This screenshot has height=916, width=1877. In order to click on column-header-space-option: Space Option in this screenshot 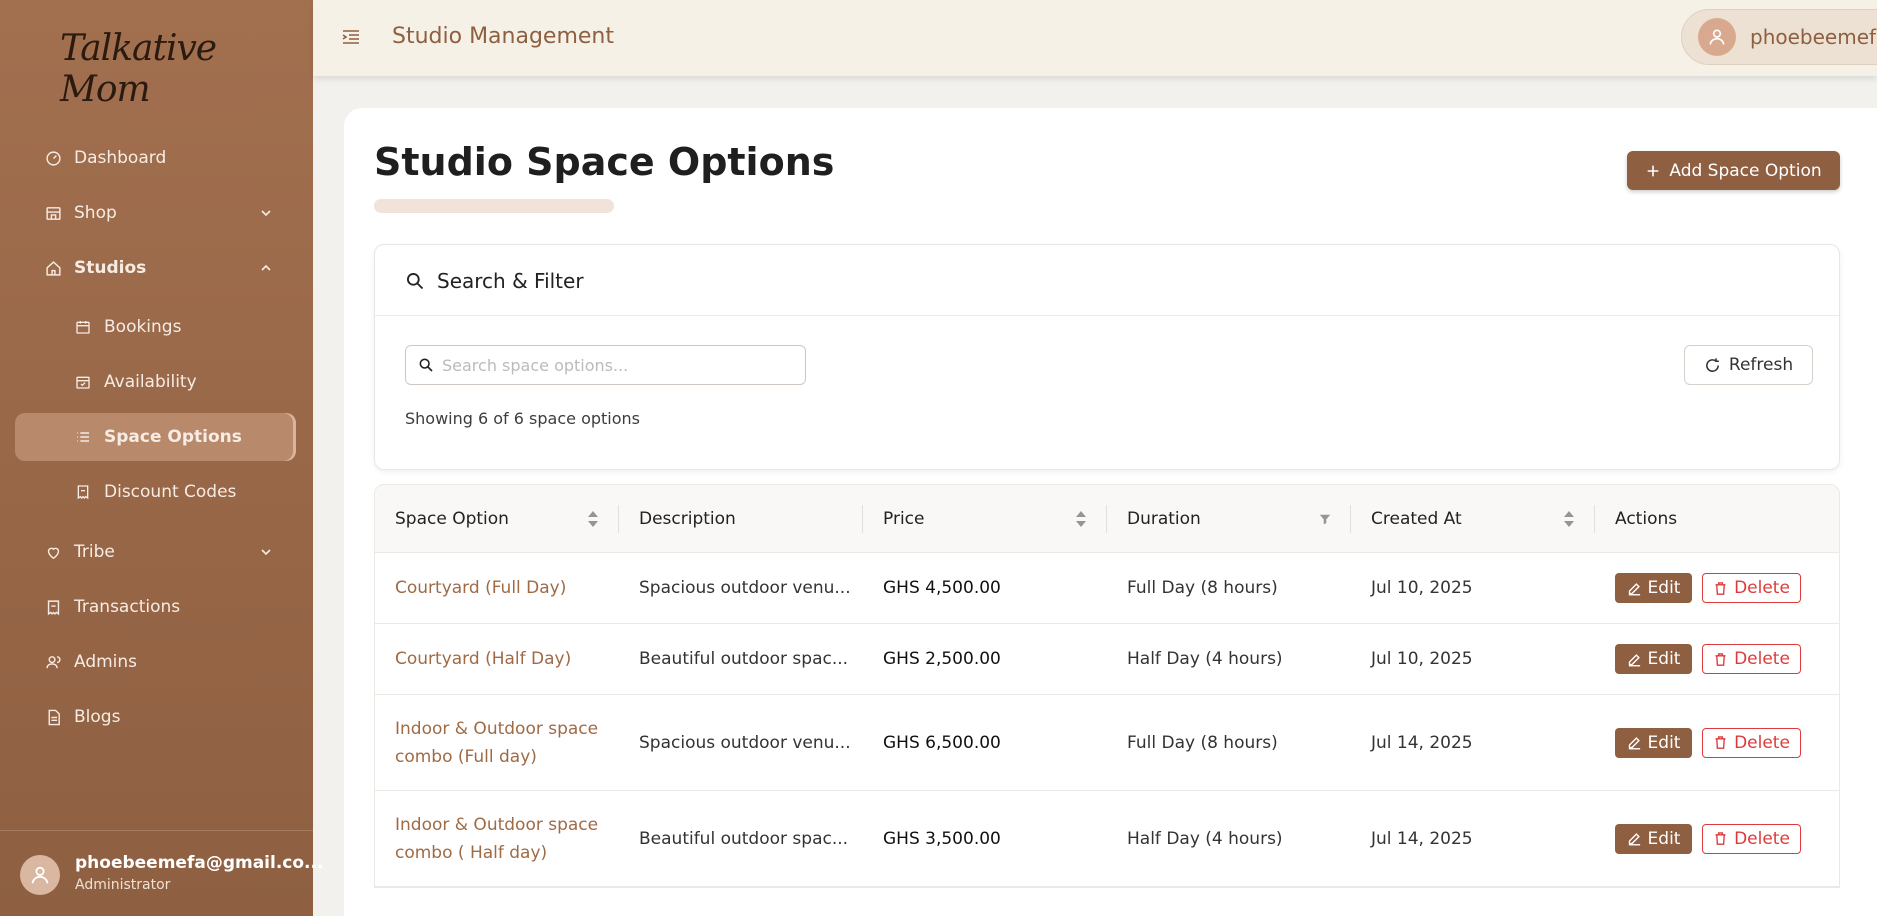, I will do `click(497, 518)`.